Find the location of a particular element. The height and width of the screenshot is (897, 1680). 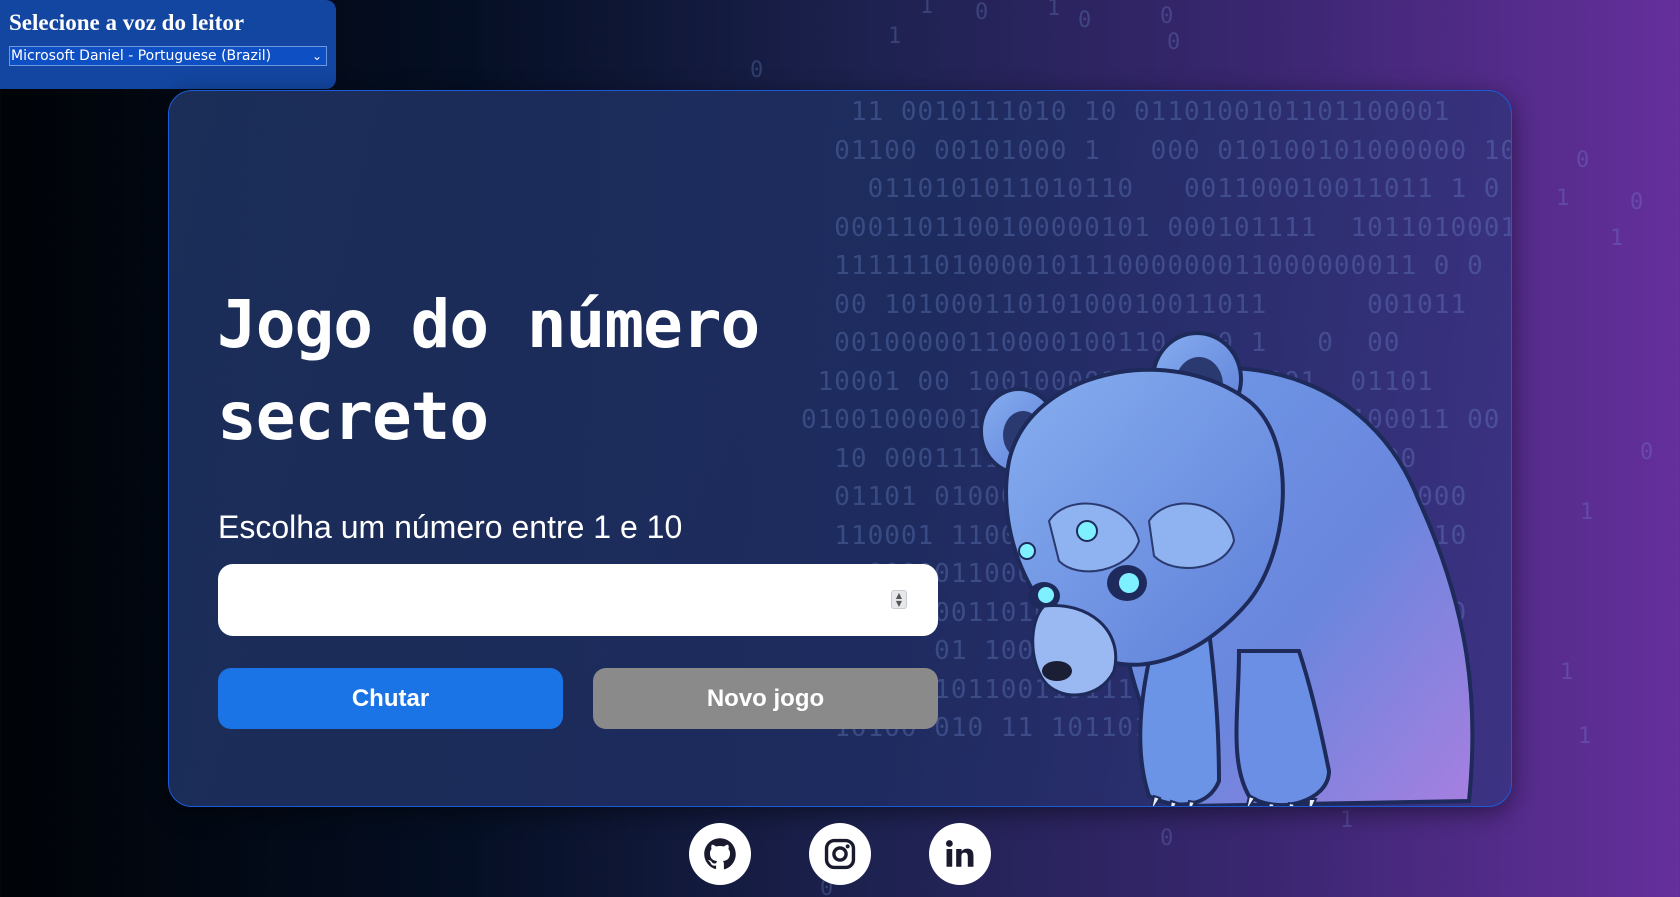

instagram-link is located at coordinates (840, 854).